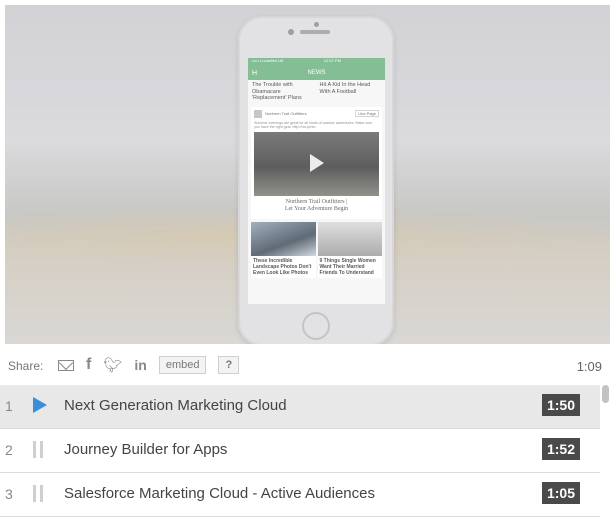 The height and width of the screenshot is (517, 616). Describe the element at coordinates (316, 113) in the screenshot. I see `card-header: Northern Trail Outfitters Like Page` at that location.